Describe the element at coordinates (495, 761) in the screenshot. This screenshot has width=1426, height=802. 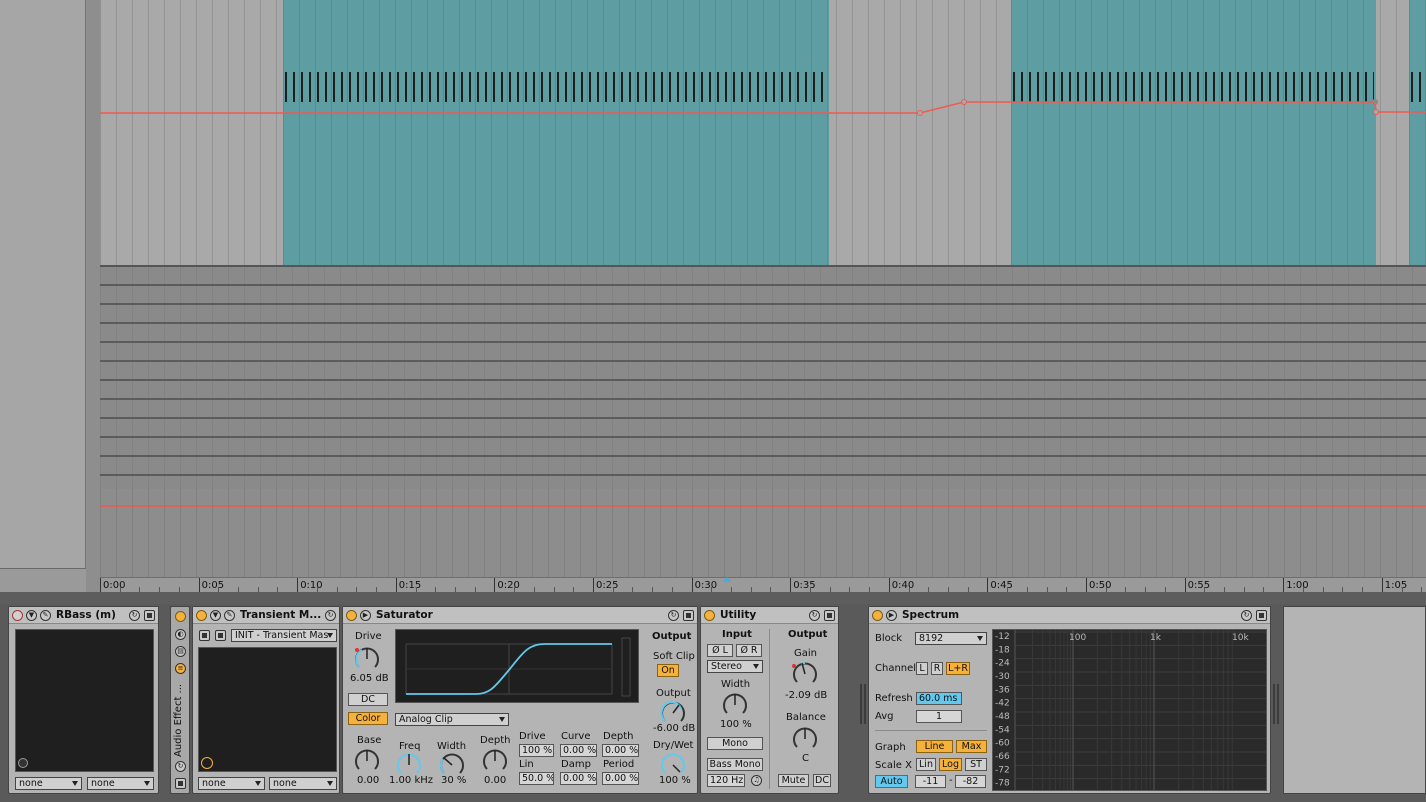
I see `depth-knob` at that location.